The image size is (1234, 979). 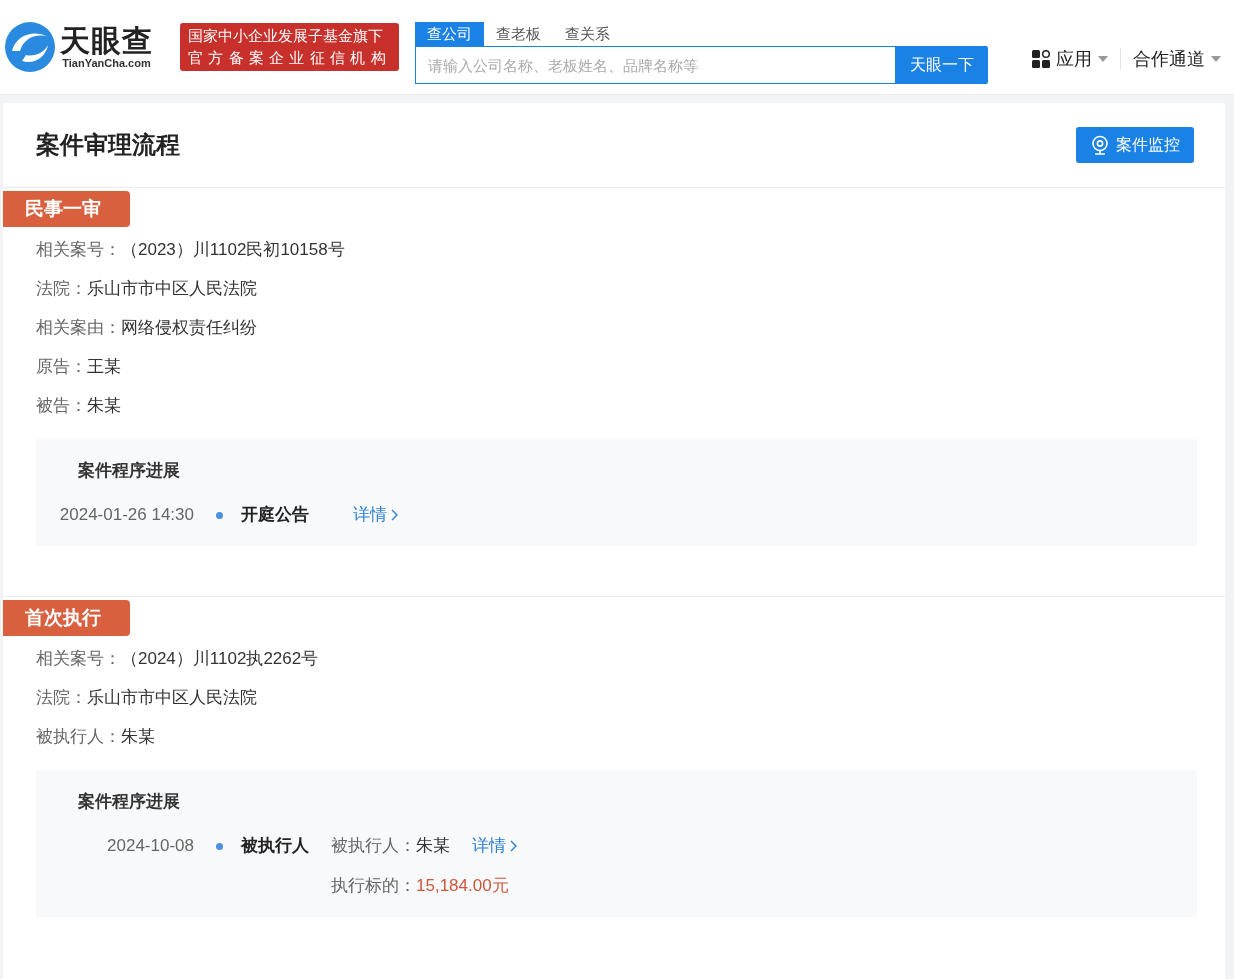 What do you see at coordinates (289, 58) in the screenshot?
I see `badge-text: 官方备案企业征信机构` at bounding box center [289, 58].